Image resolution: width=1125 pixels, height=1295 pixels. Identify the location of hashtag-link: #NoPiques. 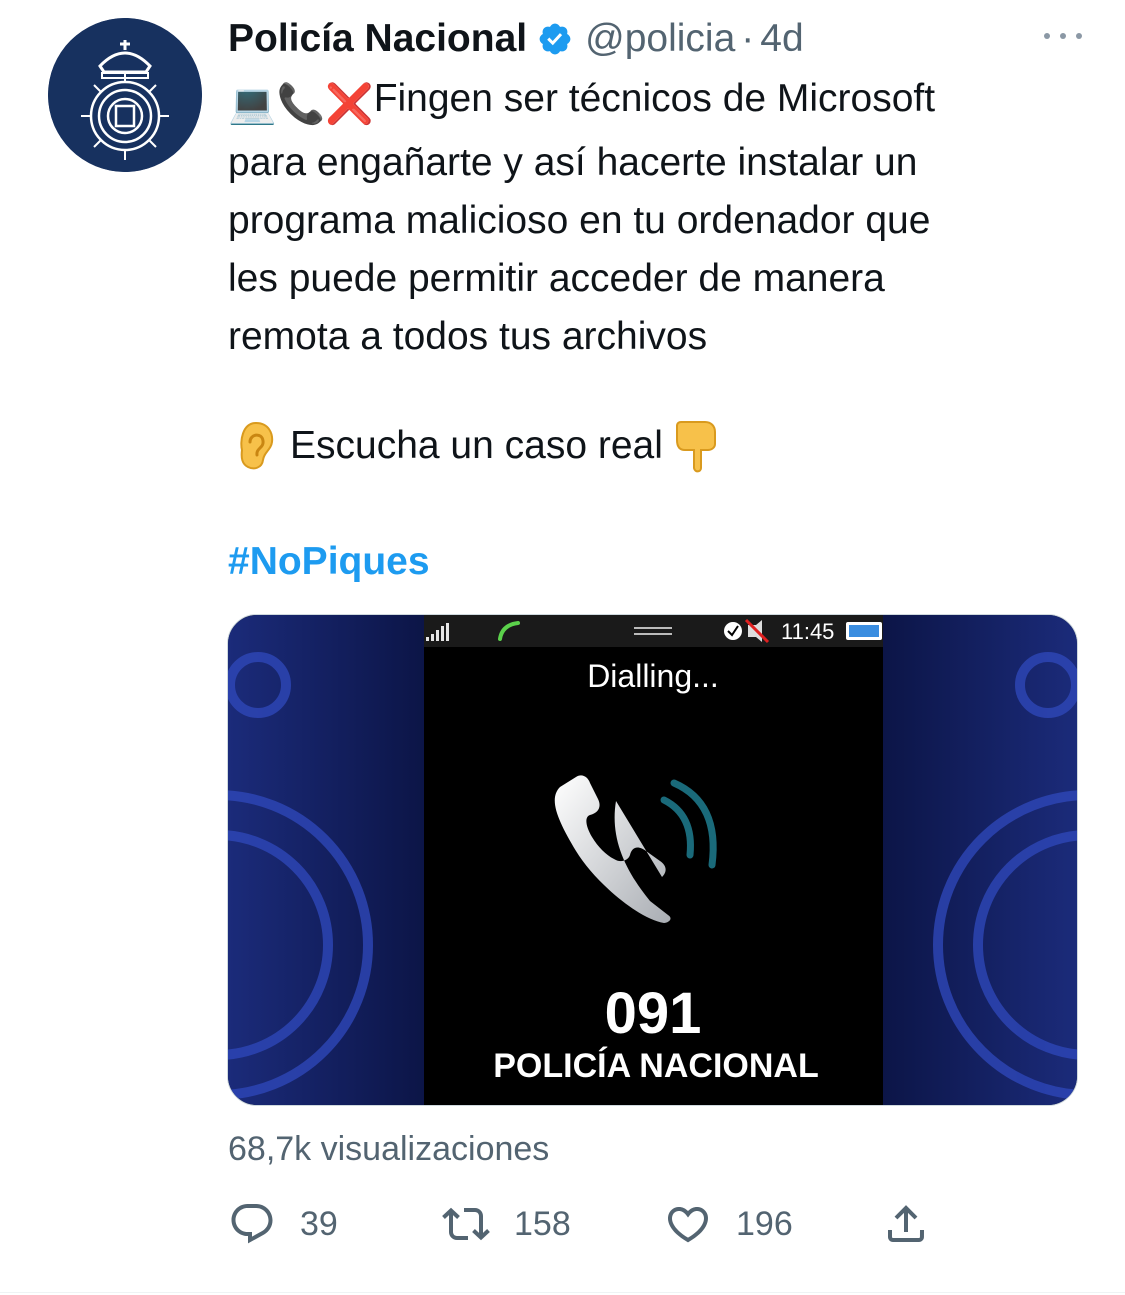
(329, 562).